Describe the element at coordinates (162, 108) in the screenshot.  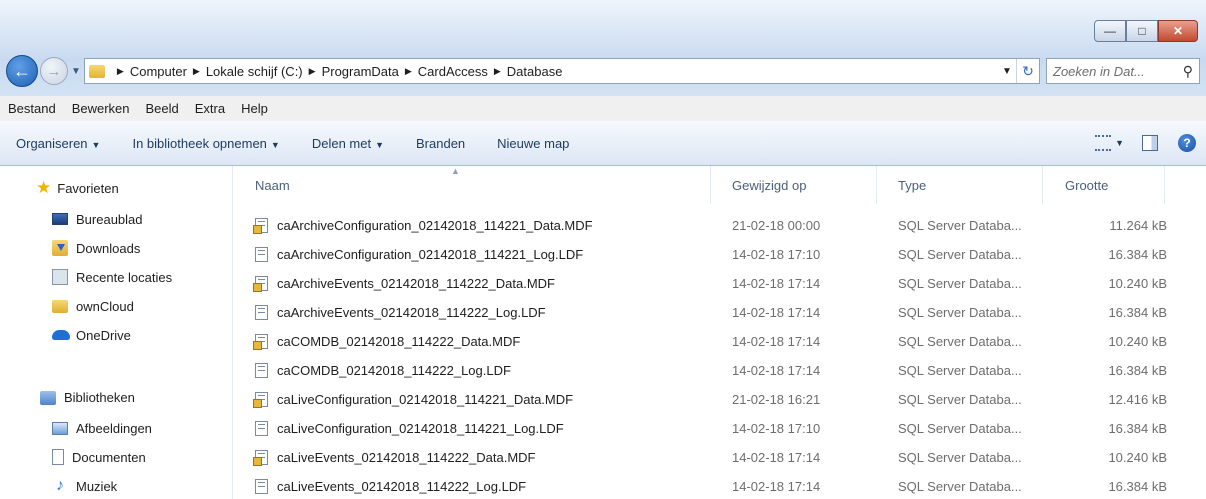
I see `menu-item-beeld: Beeld` at that location.